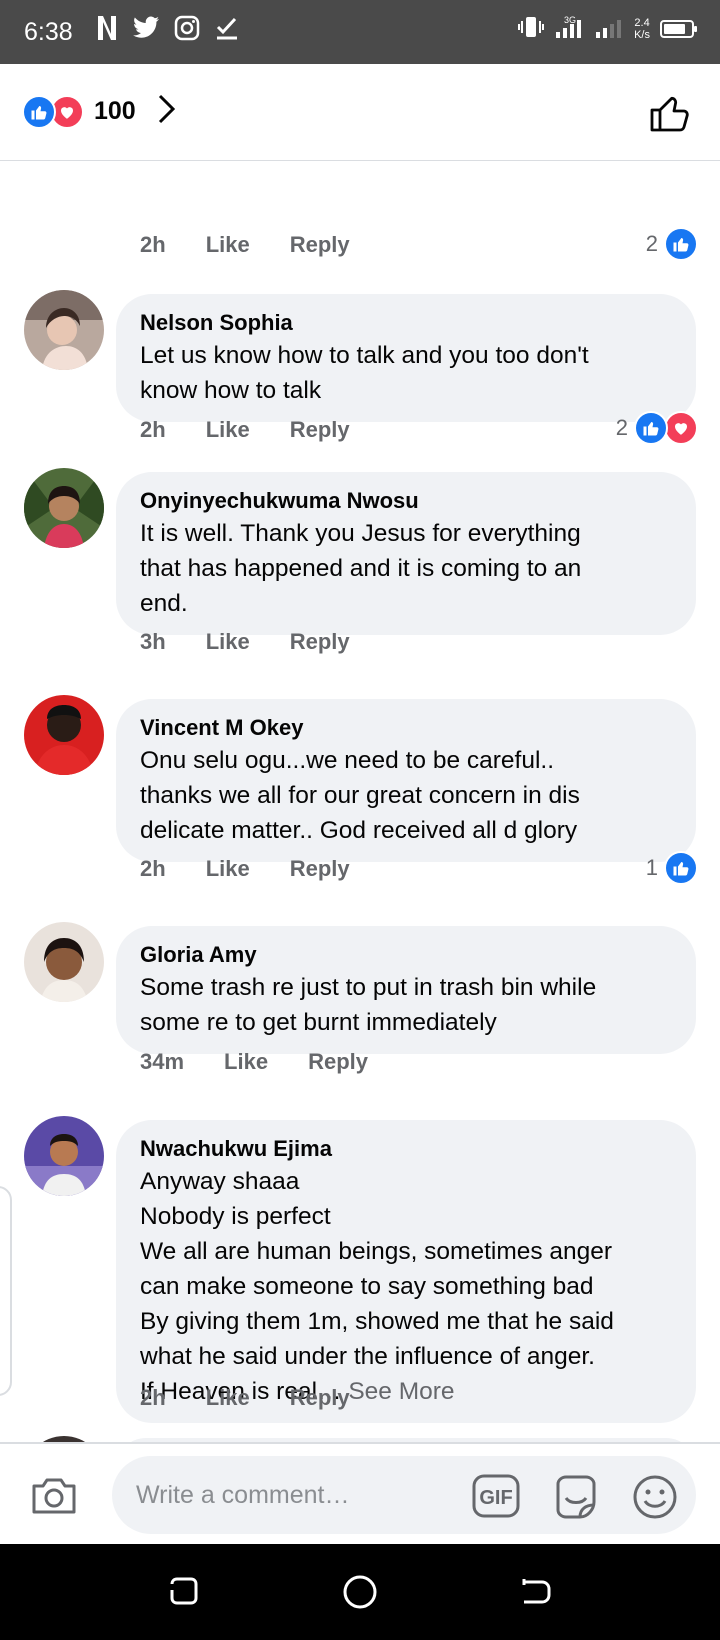 This screenshot has height=1640, width=720. Describe the element at coordinates (406, 728) in the screenshot. I see `commenter-name: Vincent M Okey` at that location.